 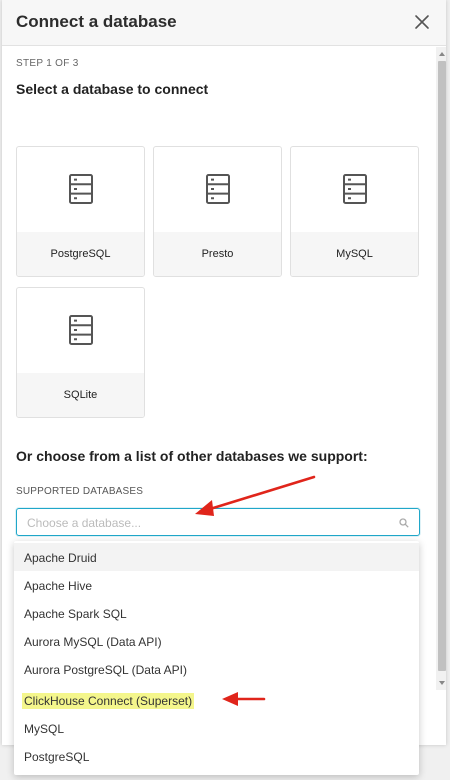 I want to click on annotation-arrows, so click(x=255, y=590).